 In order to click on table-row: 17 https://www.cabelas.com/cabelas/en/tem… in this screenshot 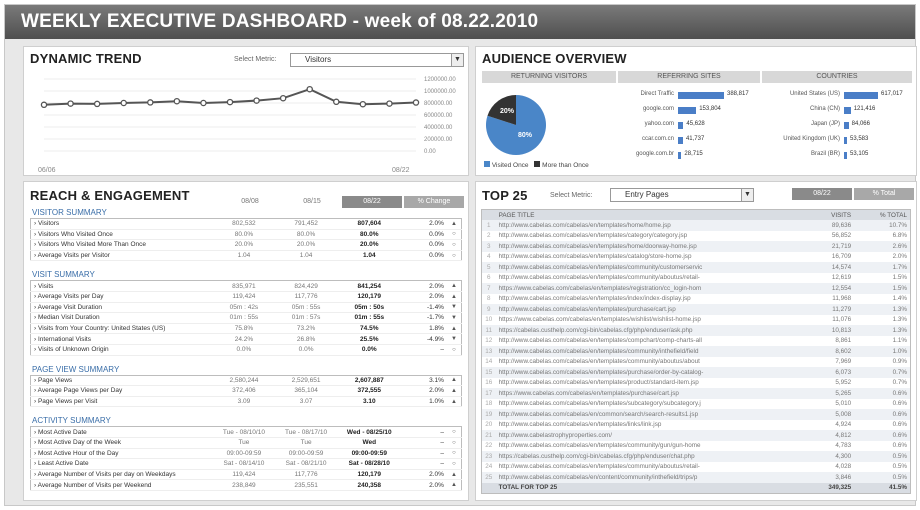, I will do `click(696, 393)`.